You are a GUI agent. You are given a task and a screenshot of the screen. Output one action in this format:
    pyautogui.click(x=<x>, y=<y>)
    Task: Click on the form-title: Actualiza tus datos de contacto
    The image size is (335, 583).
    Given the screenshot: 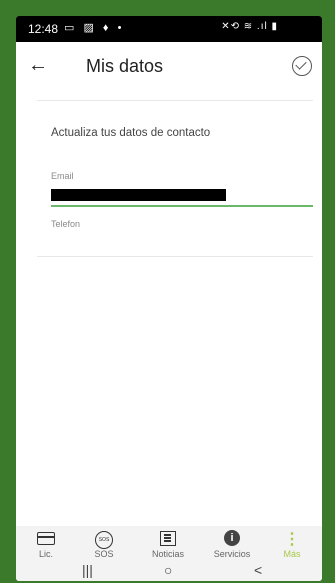 What is the action you would take?
    pyautogui.click(x=131, y=133)
    